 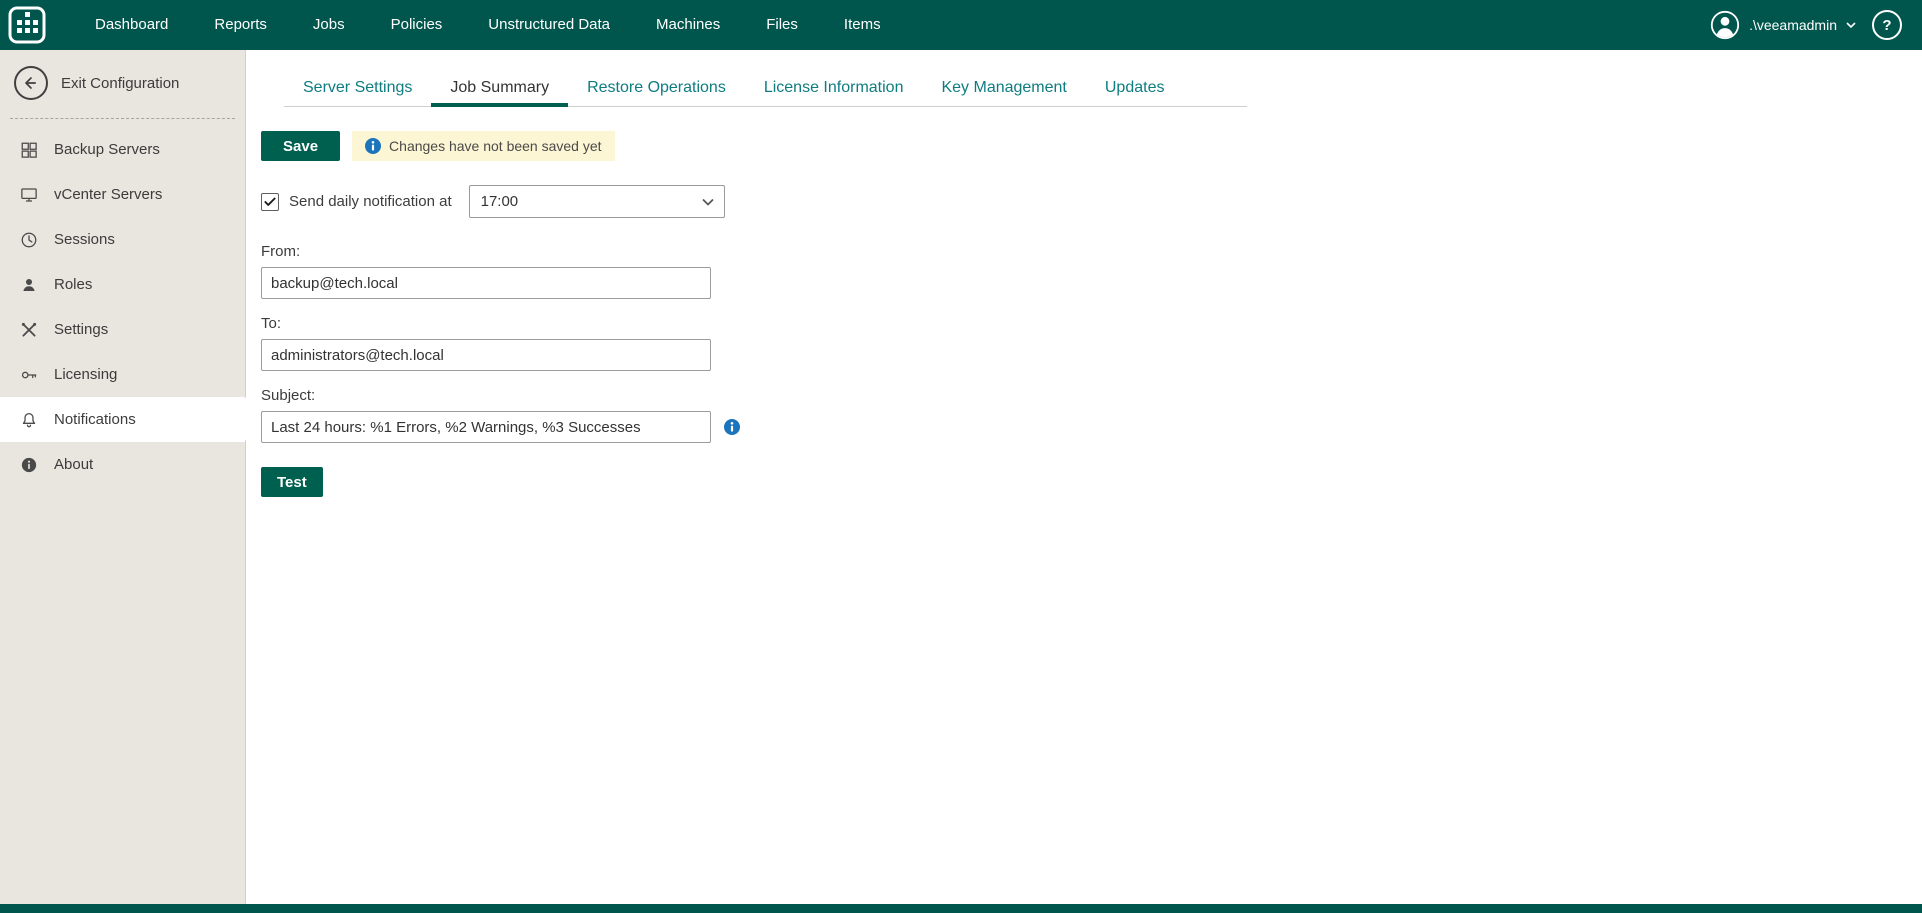 I want to click on sidebar-item-settings: Settings, so click(x=122, y=329).